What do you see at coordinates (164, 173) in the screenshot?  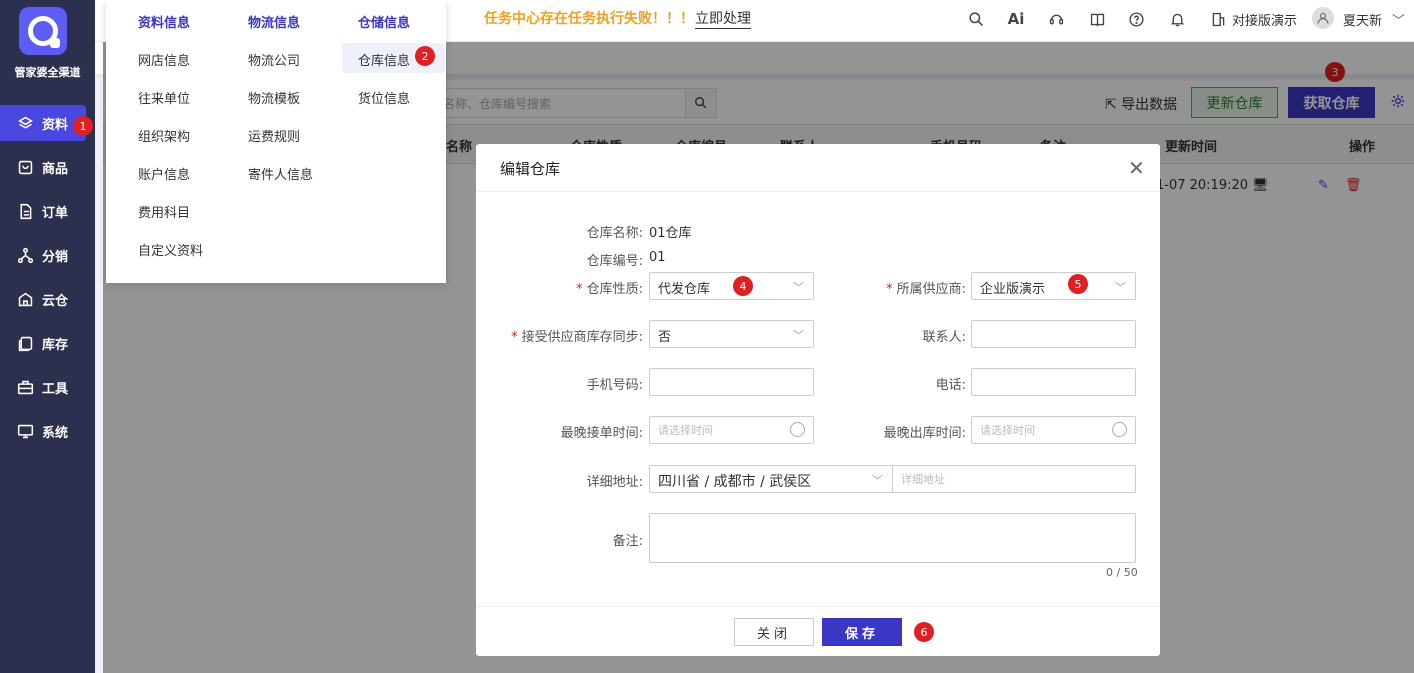 I see `menu-item-accounts: 账户信息` at bounding box center [164, 173].